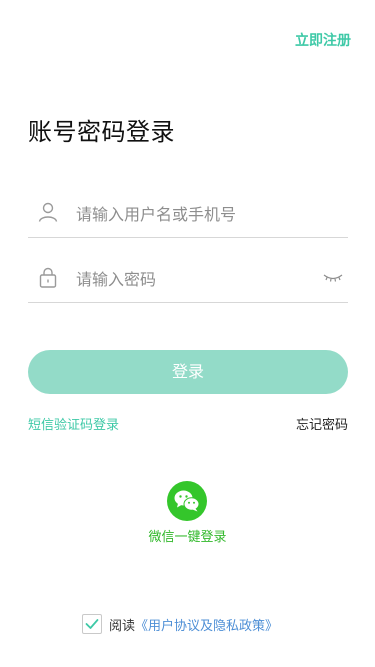 The image size is (375, 667). I want to click on register-link: 立即注册, so click(323, 40).